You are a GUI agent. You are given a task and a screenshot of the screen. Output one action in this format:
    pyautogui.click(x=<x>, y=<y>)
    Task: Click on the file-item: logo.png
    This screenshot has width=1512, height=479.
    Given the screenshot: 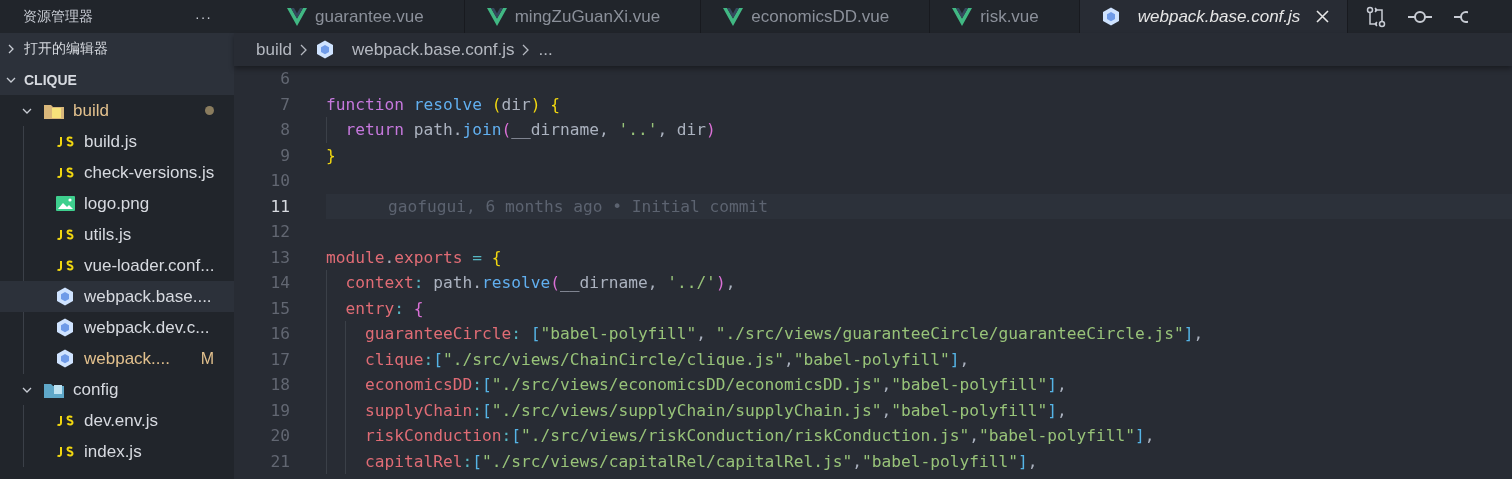 What is the action you would take?
    pyautogui.click(x=117, y=203)
    